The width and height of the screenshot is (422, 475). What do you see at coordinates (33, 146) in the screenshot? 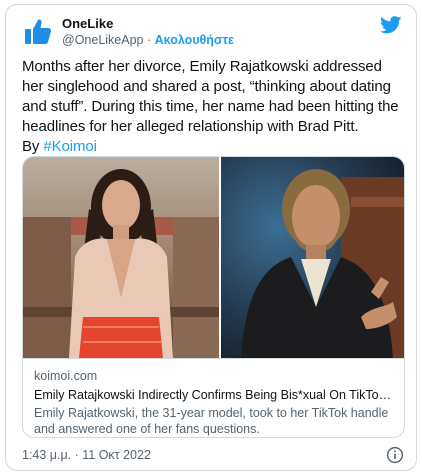
I see `tweet-byline: By` at bounding box center [33, 146].